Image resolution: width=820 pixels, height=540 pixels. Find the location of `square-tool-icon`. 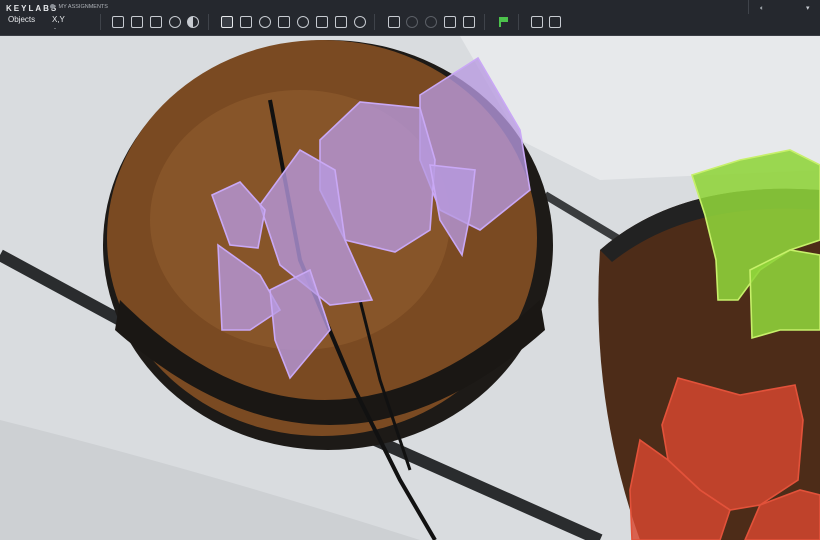

square-tool-icon is located at coordinates (341, 22).